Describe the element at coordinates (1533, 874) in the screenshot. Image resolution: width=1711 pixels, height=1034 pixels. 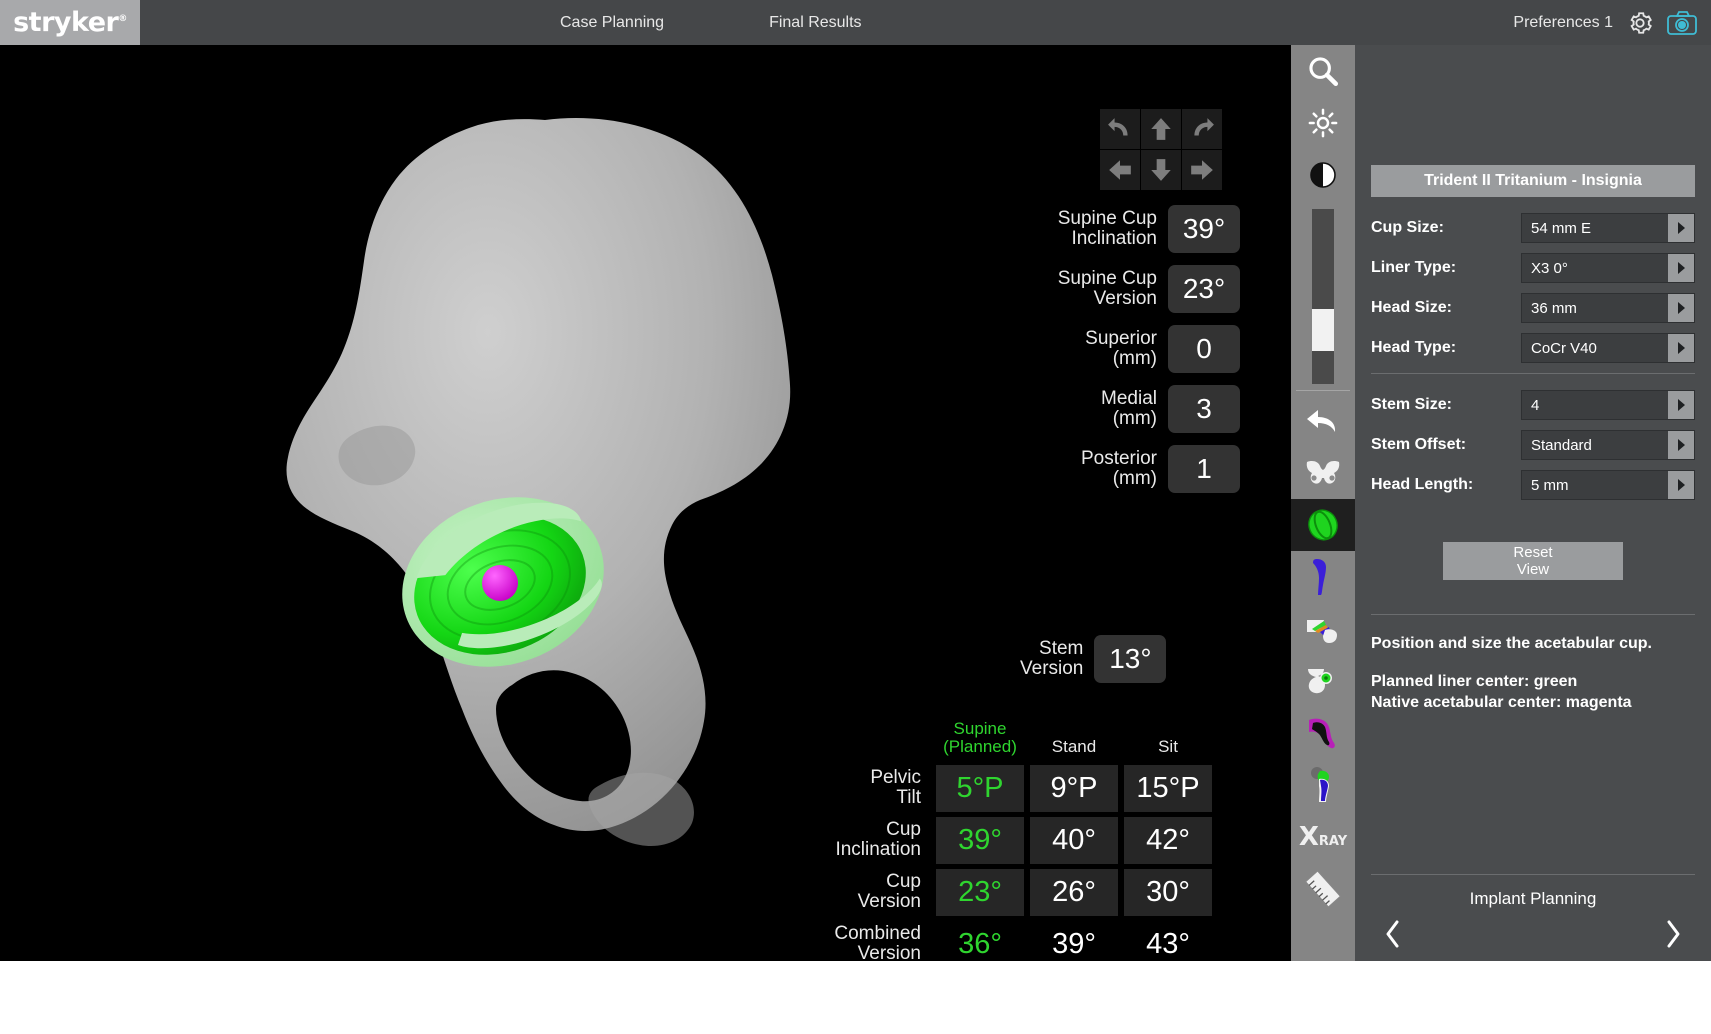
I see `footer-divider` at that location.